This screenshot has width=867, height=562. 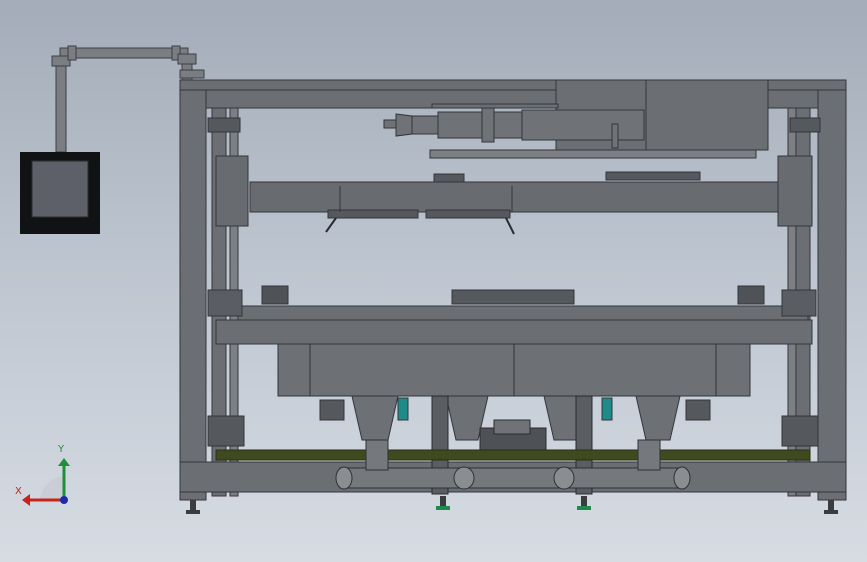 I want to click on axis-triad, so click(x=46, y=482).